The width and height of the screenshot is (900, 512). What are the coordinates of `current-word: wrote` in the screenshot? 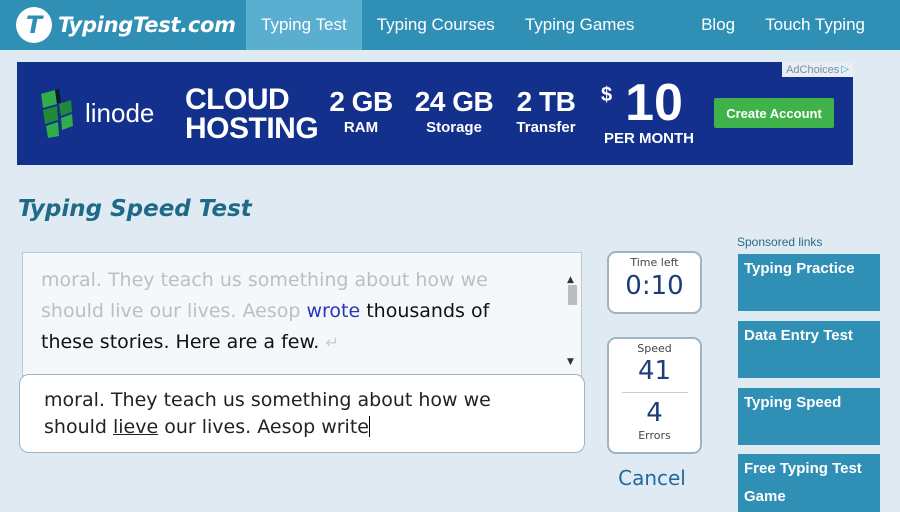 It's located at (333, 311).